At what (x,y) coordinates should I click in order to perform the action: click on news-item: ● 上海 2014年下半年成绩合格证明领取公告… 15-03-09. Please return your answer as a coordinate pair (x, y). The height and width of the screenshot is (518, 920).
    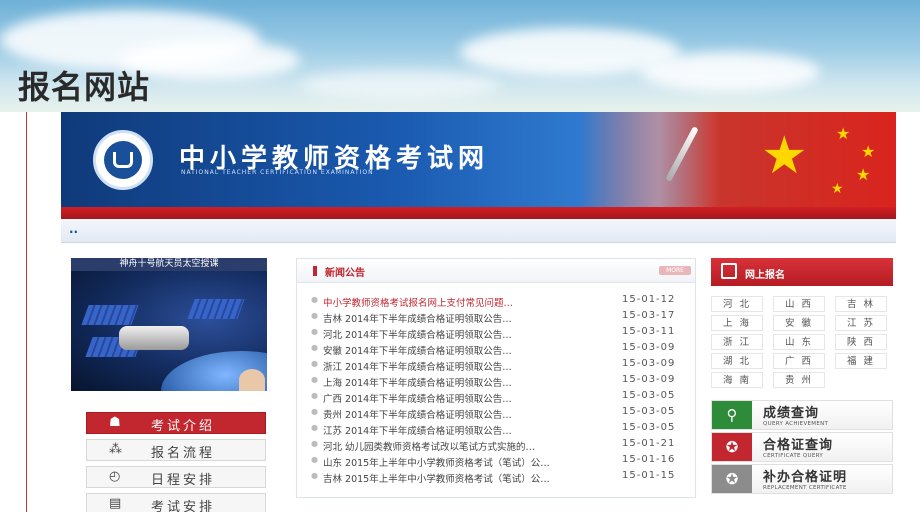
    Looking at the image, I should click on (503, 381).